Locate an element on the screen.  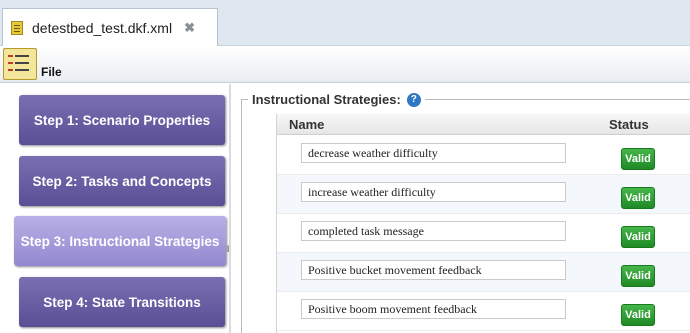
strategies-legend: Instructional Strategies: ? is located at coordinates (336, 99).